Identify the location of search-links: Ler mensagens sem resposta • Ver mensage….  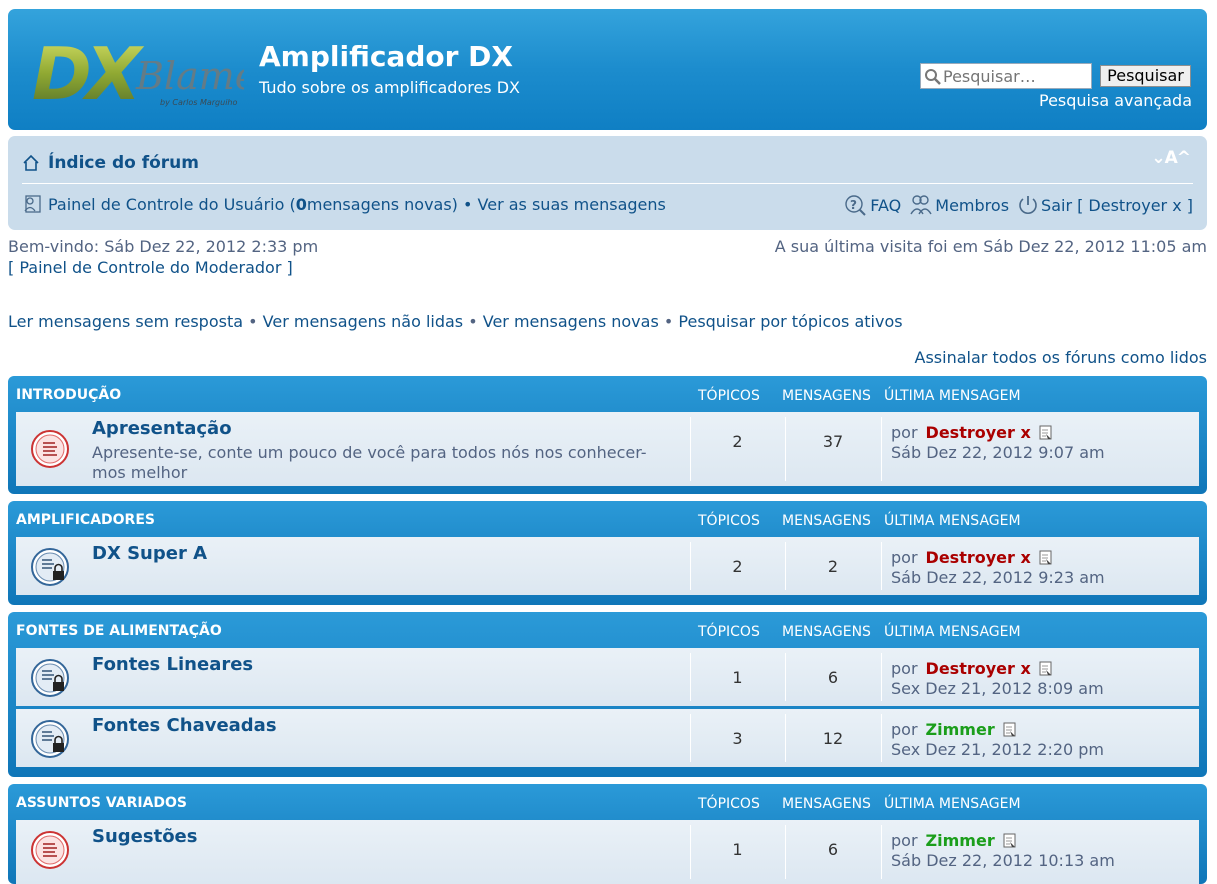
(455, 321).